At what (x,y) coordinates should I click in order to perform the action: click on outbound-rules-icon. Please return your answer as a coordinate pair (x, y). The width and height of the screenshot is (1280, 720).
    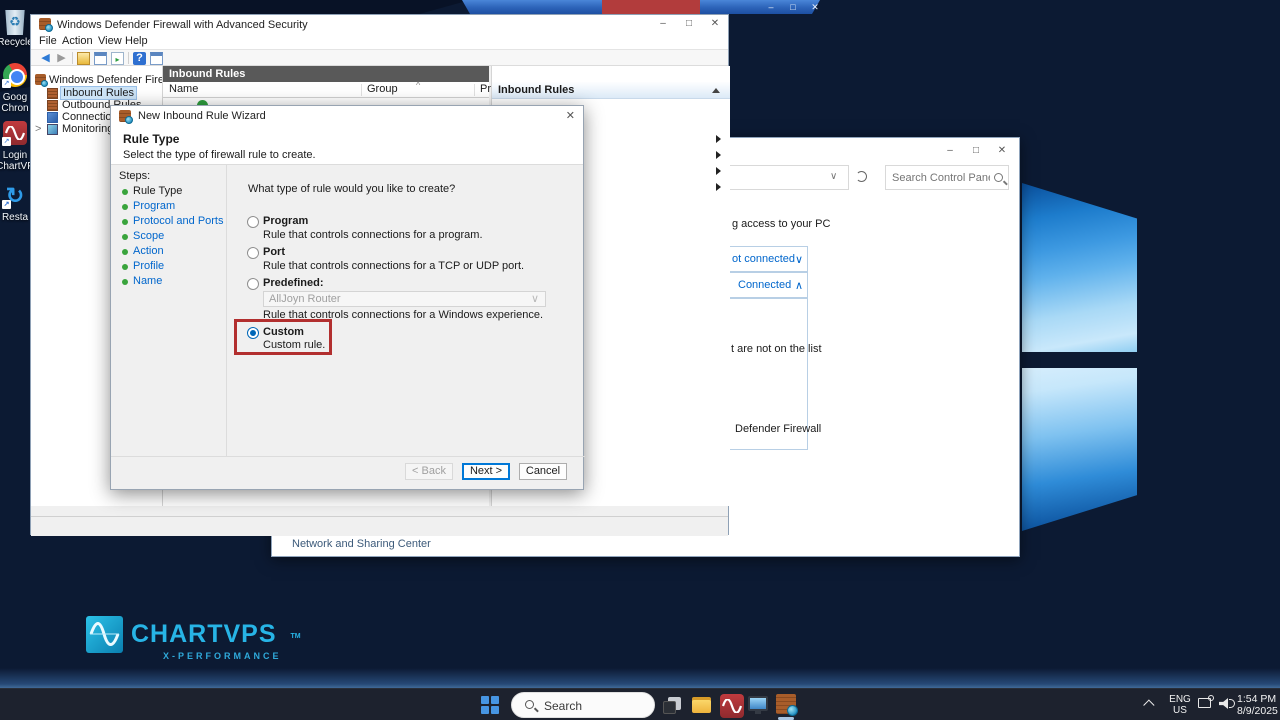
    Looking at the image, I should click on (52, 105).